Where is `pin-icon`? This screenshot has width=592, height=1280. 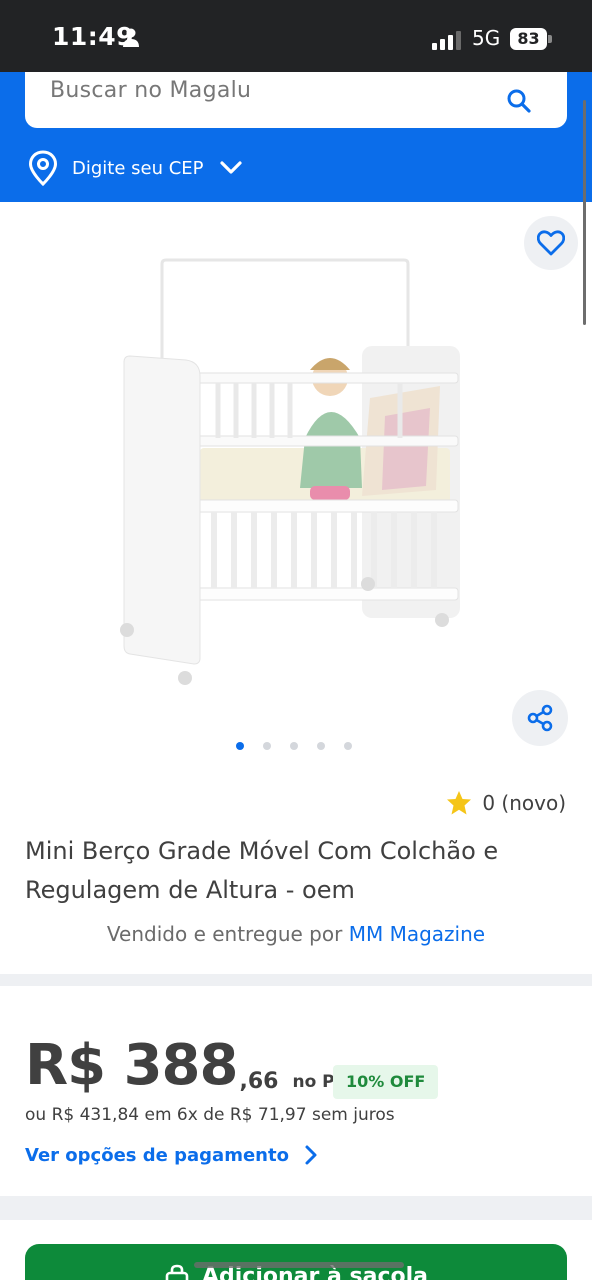 pin-icon is located at coordinates (43, 168).